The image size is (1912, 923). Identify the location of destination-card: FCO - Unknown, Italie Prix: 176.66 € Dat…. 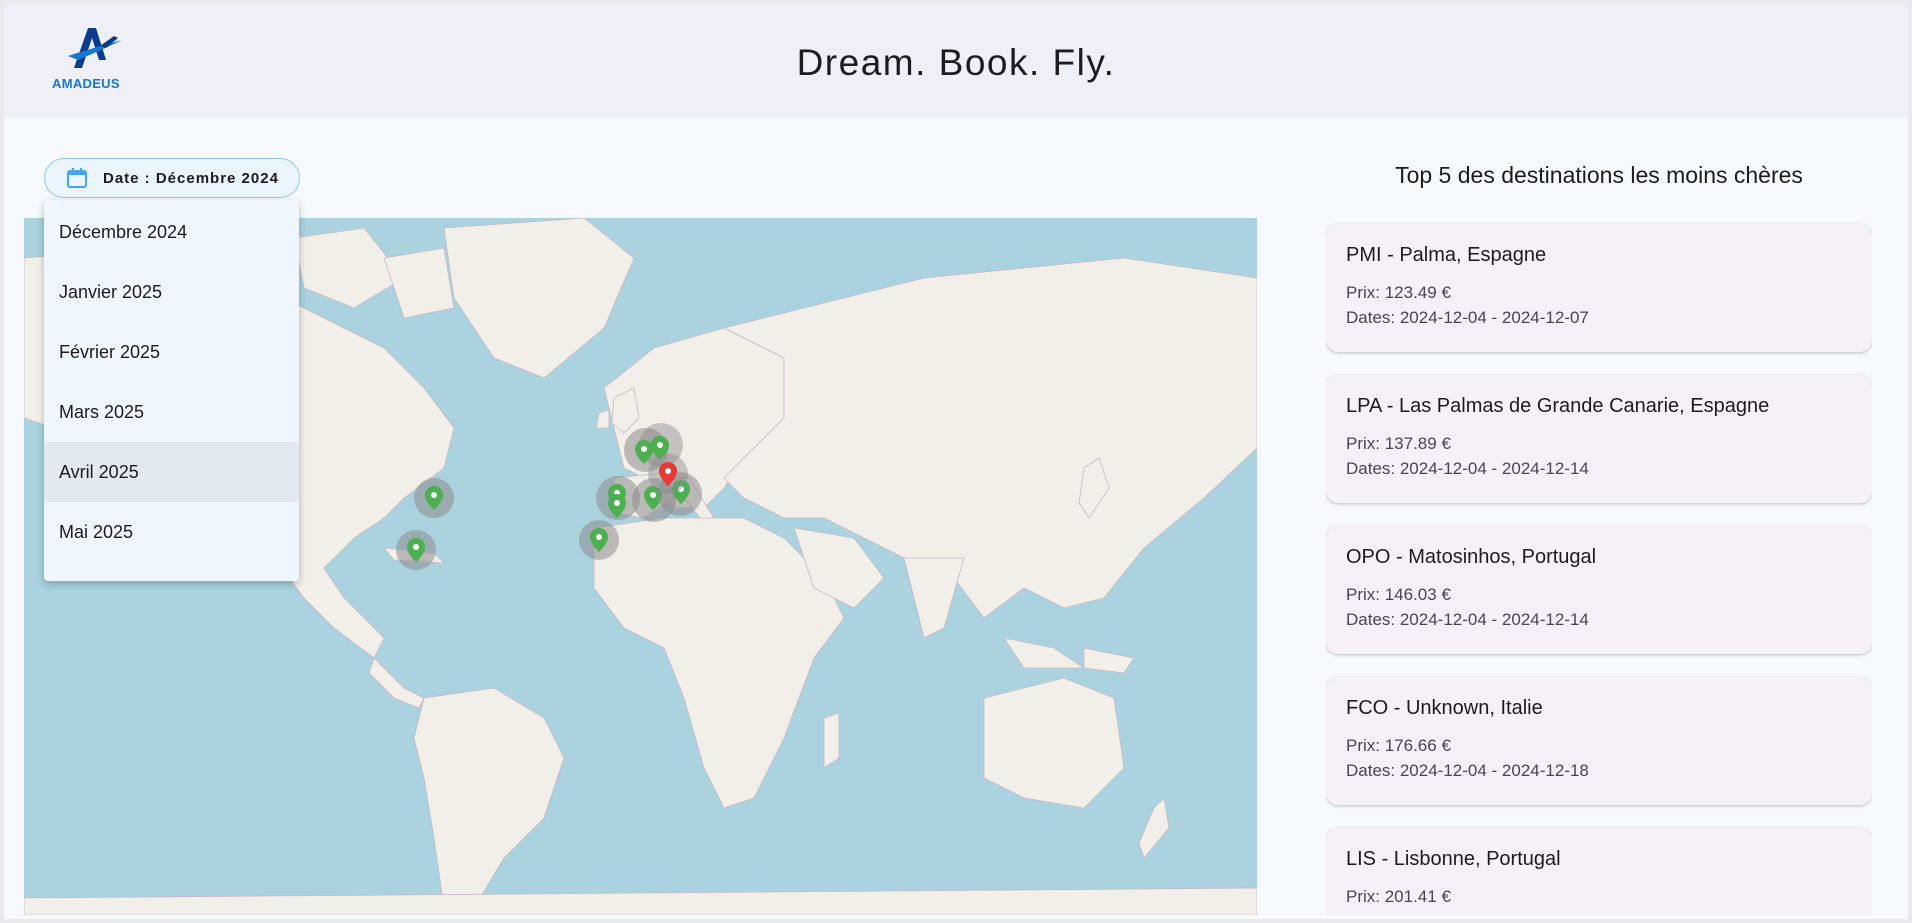
(1599, 741).